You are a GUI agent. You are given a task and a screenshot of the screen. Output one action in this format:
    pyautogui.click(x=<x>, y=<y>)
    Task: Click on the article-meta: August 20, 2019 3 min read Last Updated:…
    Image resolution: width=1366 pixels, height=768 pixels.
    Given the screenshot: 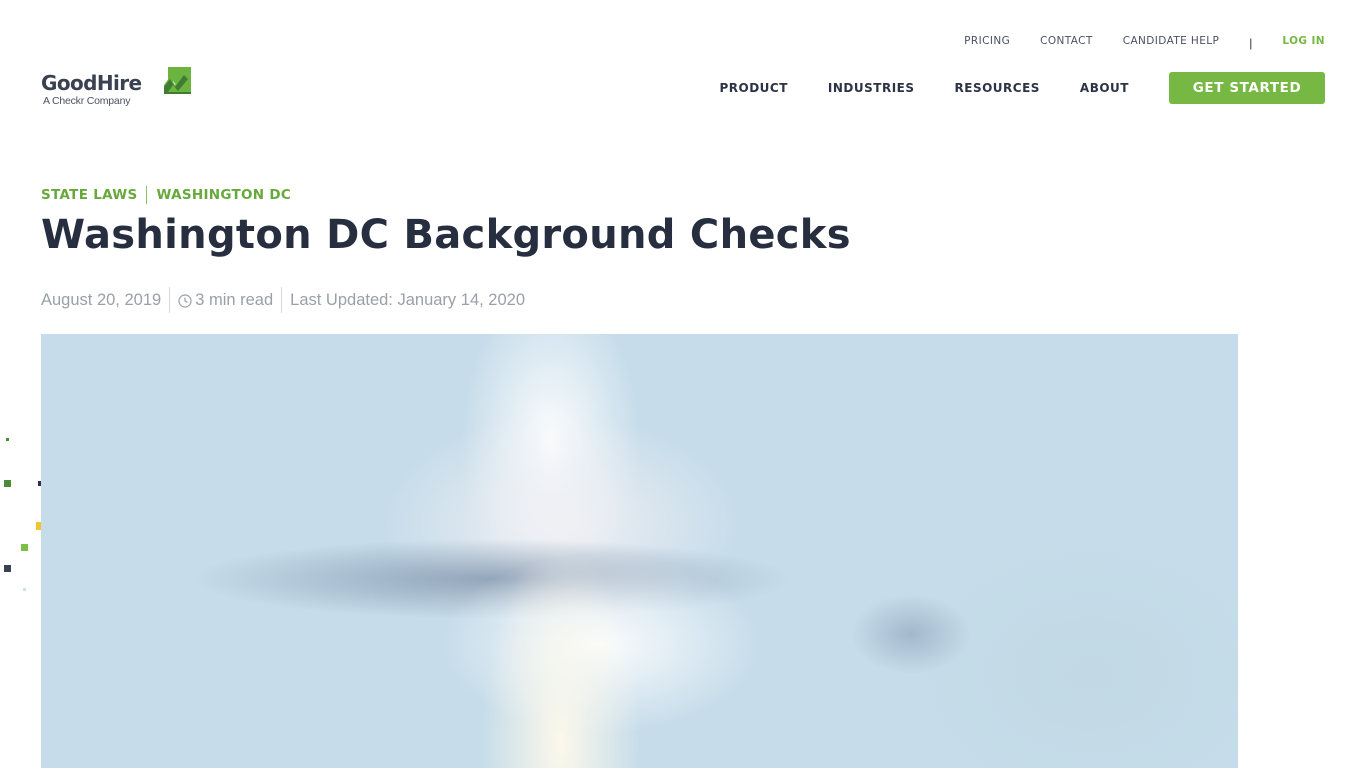 What is the action you would take?
    pyautogui.click(x=283, y=300)
    